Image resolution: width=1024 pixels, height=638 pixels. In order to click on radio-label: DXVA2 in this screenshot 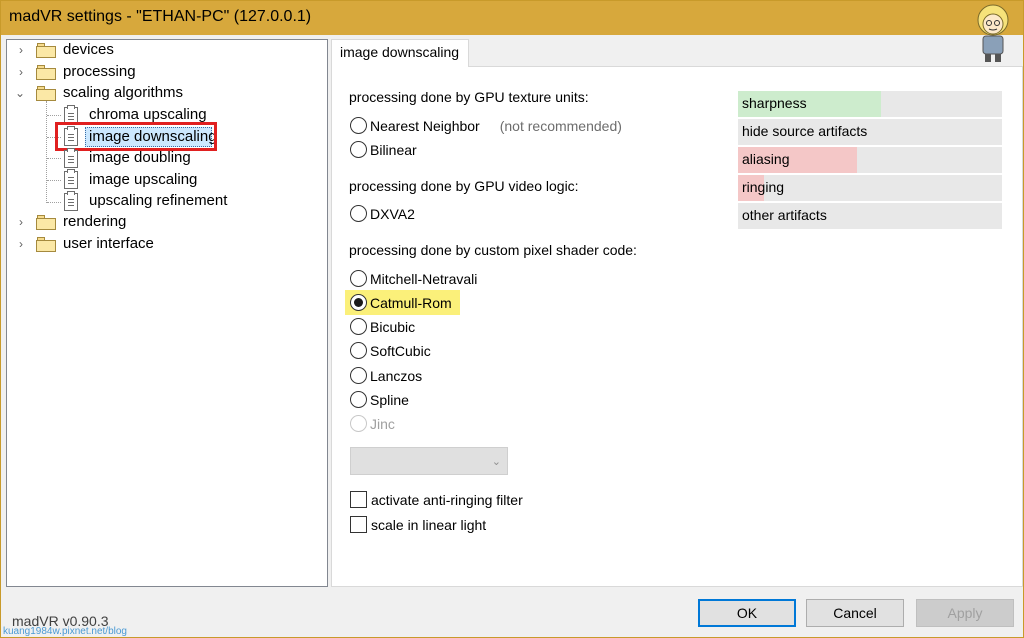, I will do `click(392, 213)`.